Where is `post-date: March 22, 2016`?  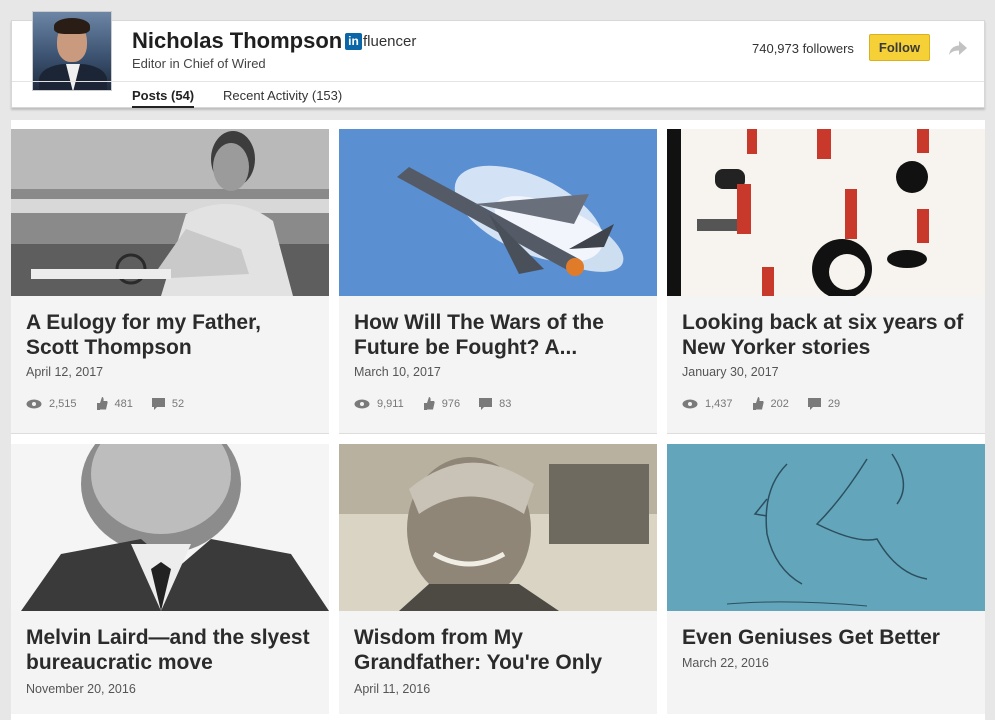 post-date: March 22, 2016 is located at coordinates (725, 663).